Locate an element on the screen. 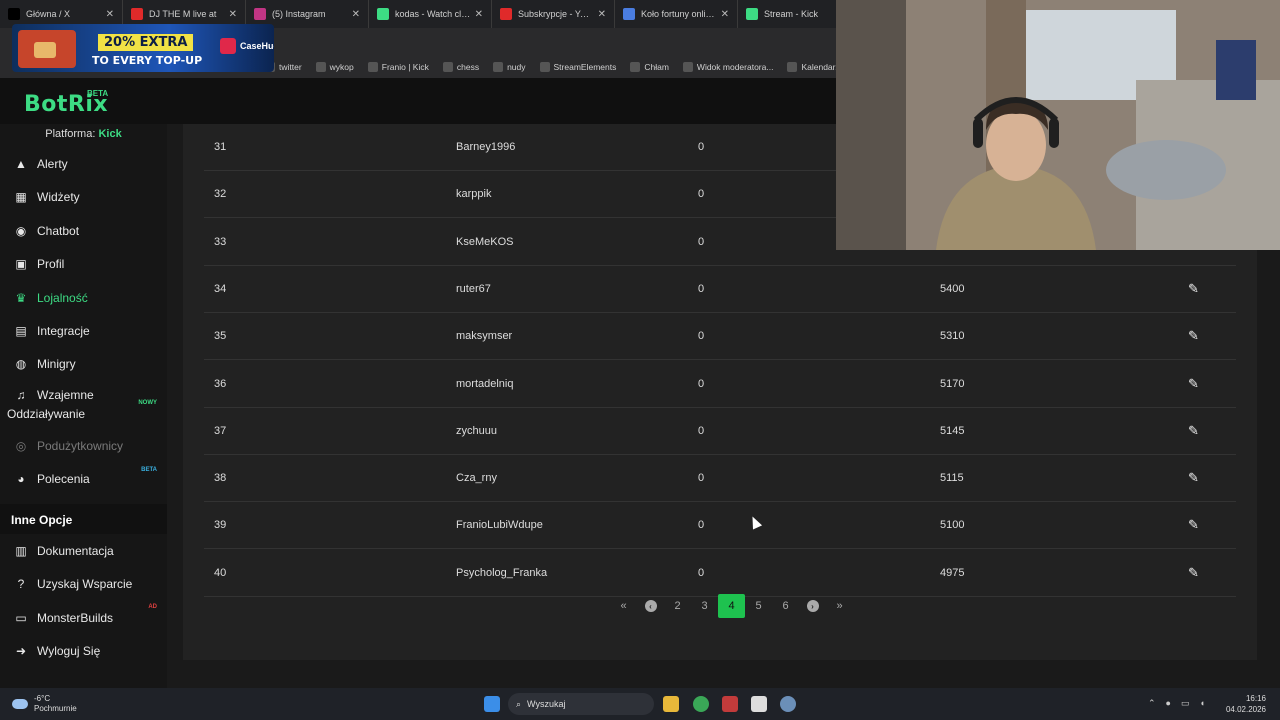 This screenshot has height=720, width=1280. weather-desc: Pochmurnie is located at coordinates (55, 708).